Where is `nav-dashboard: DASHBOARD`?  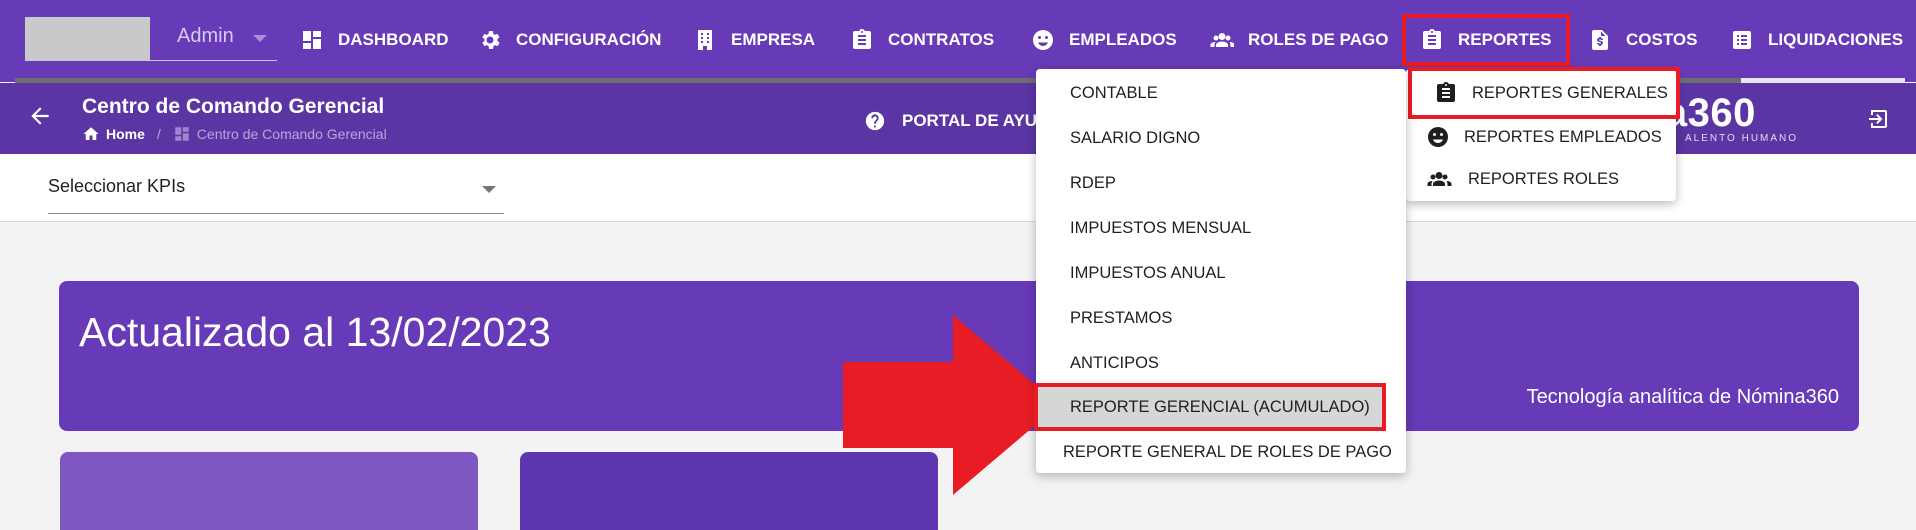 nav-dashboard: DASHBOARD is located at coordinates (374, 40).